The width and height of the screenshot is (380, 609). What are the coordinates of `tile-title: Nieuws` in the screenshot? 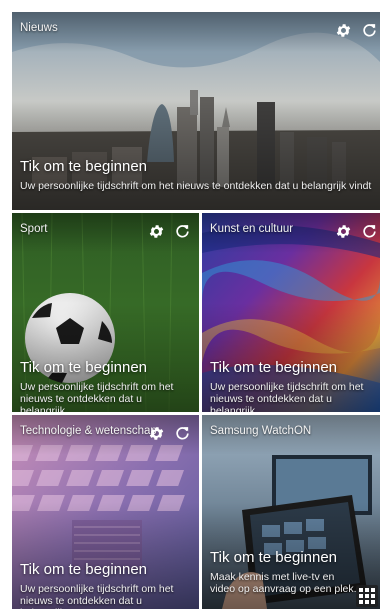 It's located at (39, 28).